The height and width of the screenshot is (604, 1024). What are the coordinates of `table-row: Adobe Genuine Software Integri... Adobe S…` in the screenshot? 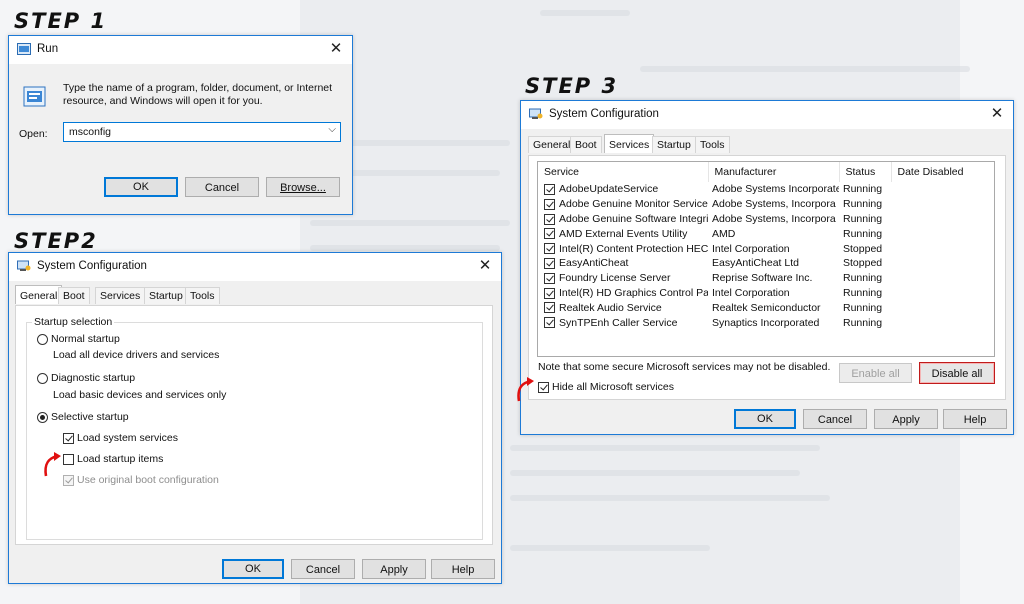 It's located at (766, 219).